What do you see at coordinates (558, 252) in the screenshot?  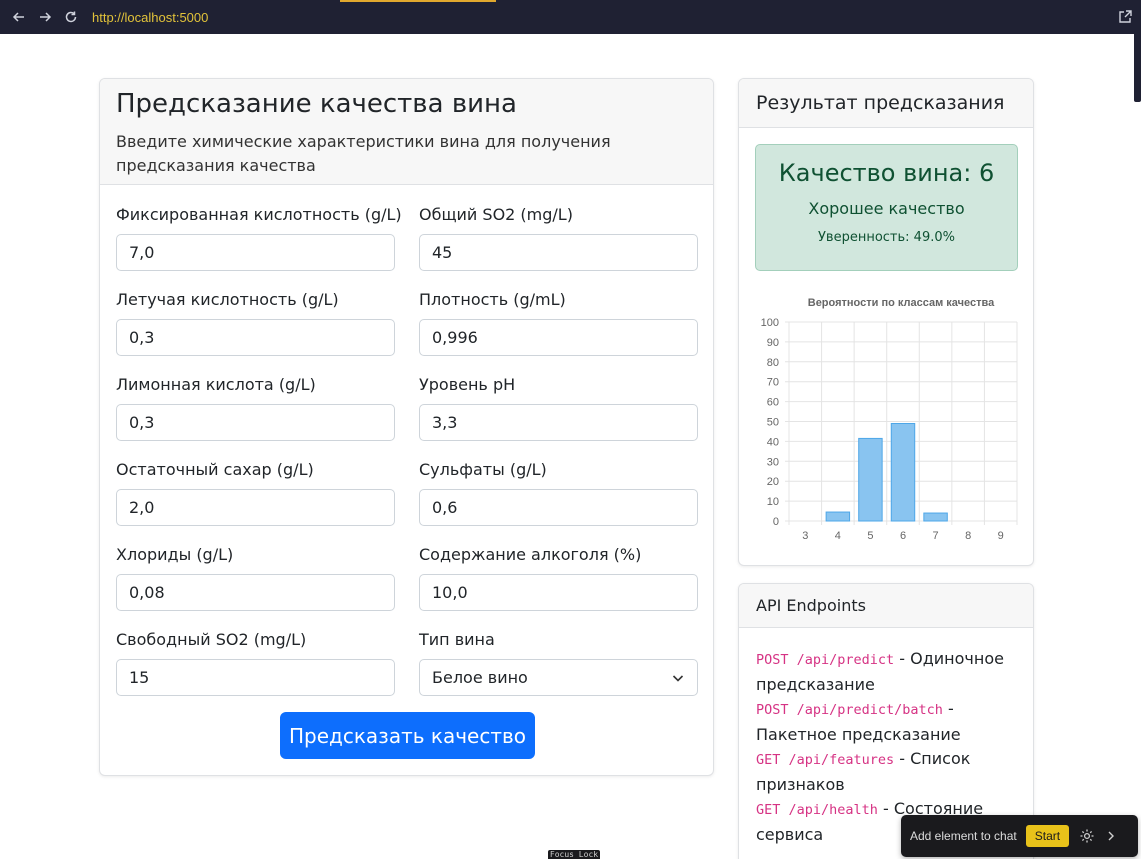 I see `input-total-so2: 45` at bounding box center [558, 252].